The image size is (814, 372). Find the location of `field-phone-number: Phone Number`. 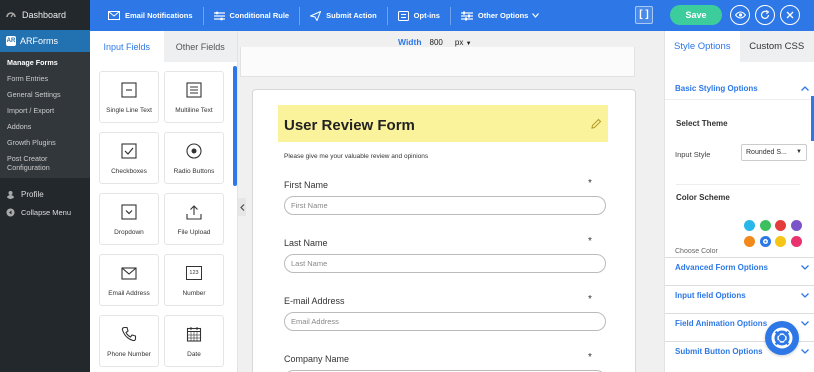

field-phone-number: Phone Number is located at coordinates (129, 341).